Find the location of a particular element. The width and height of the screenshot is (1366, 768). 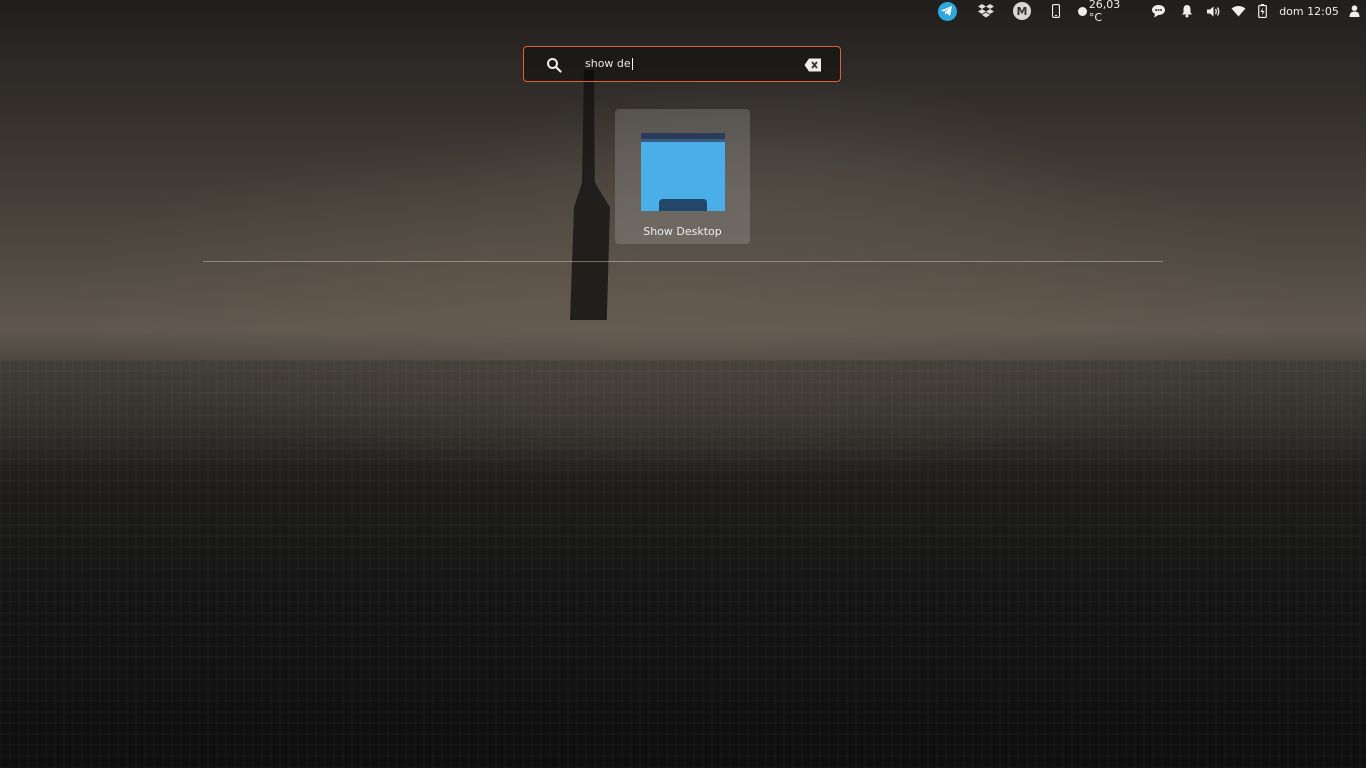

folder-desktop-icon is located at coordinates (683, 172).